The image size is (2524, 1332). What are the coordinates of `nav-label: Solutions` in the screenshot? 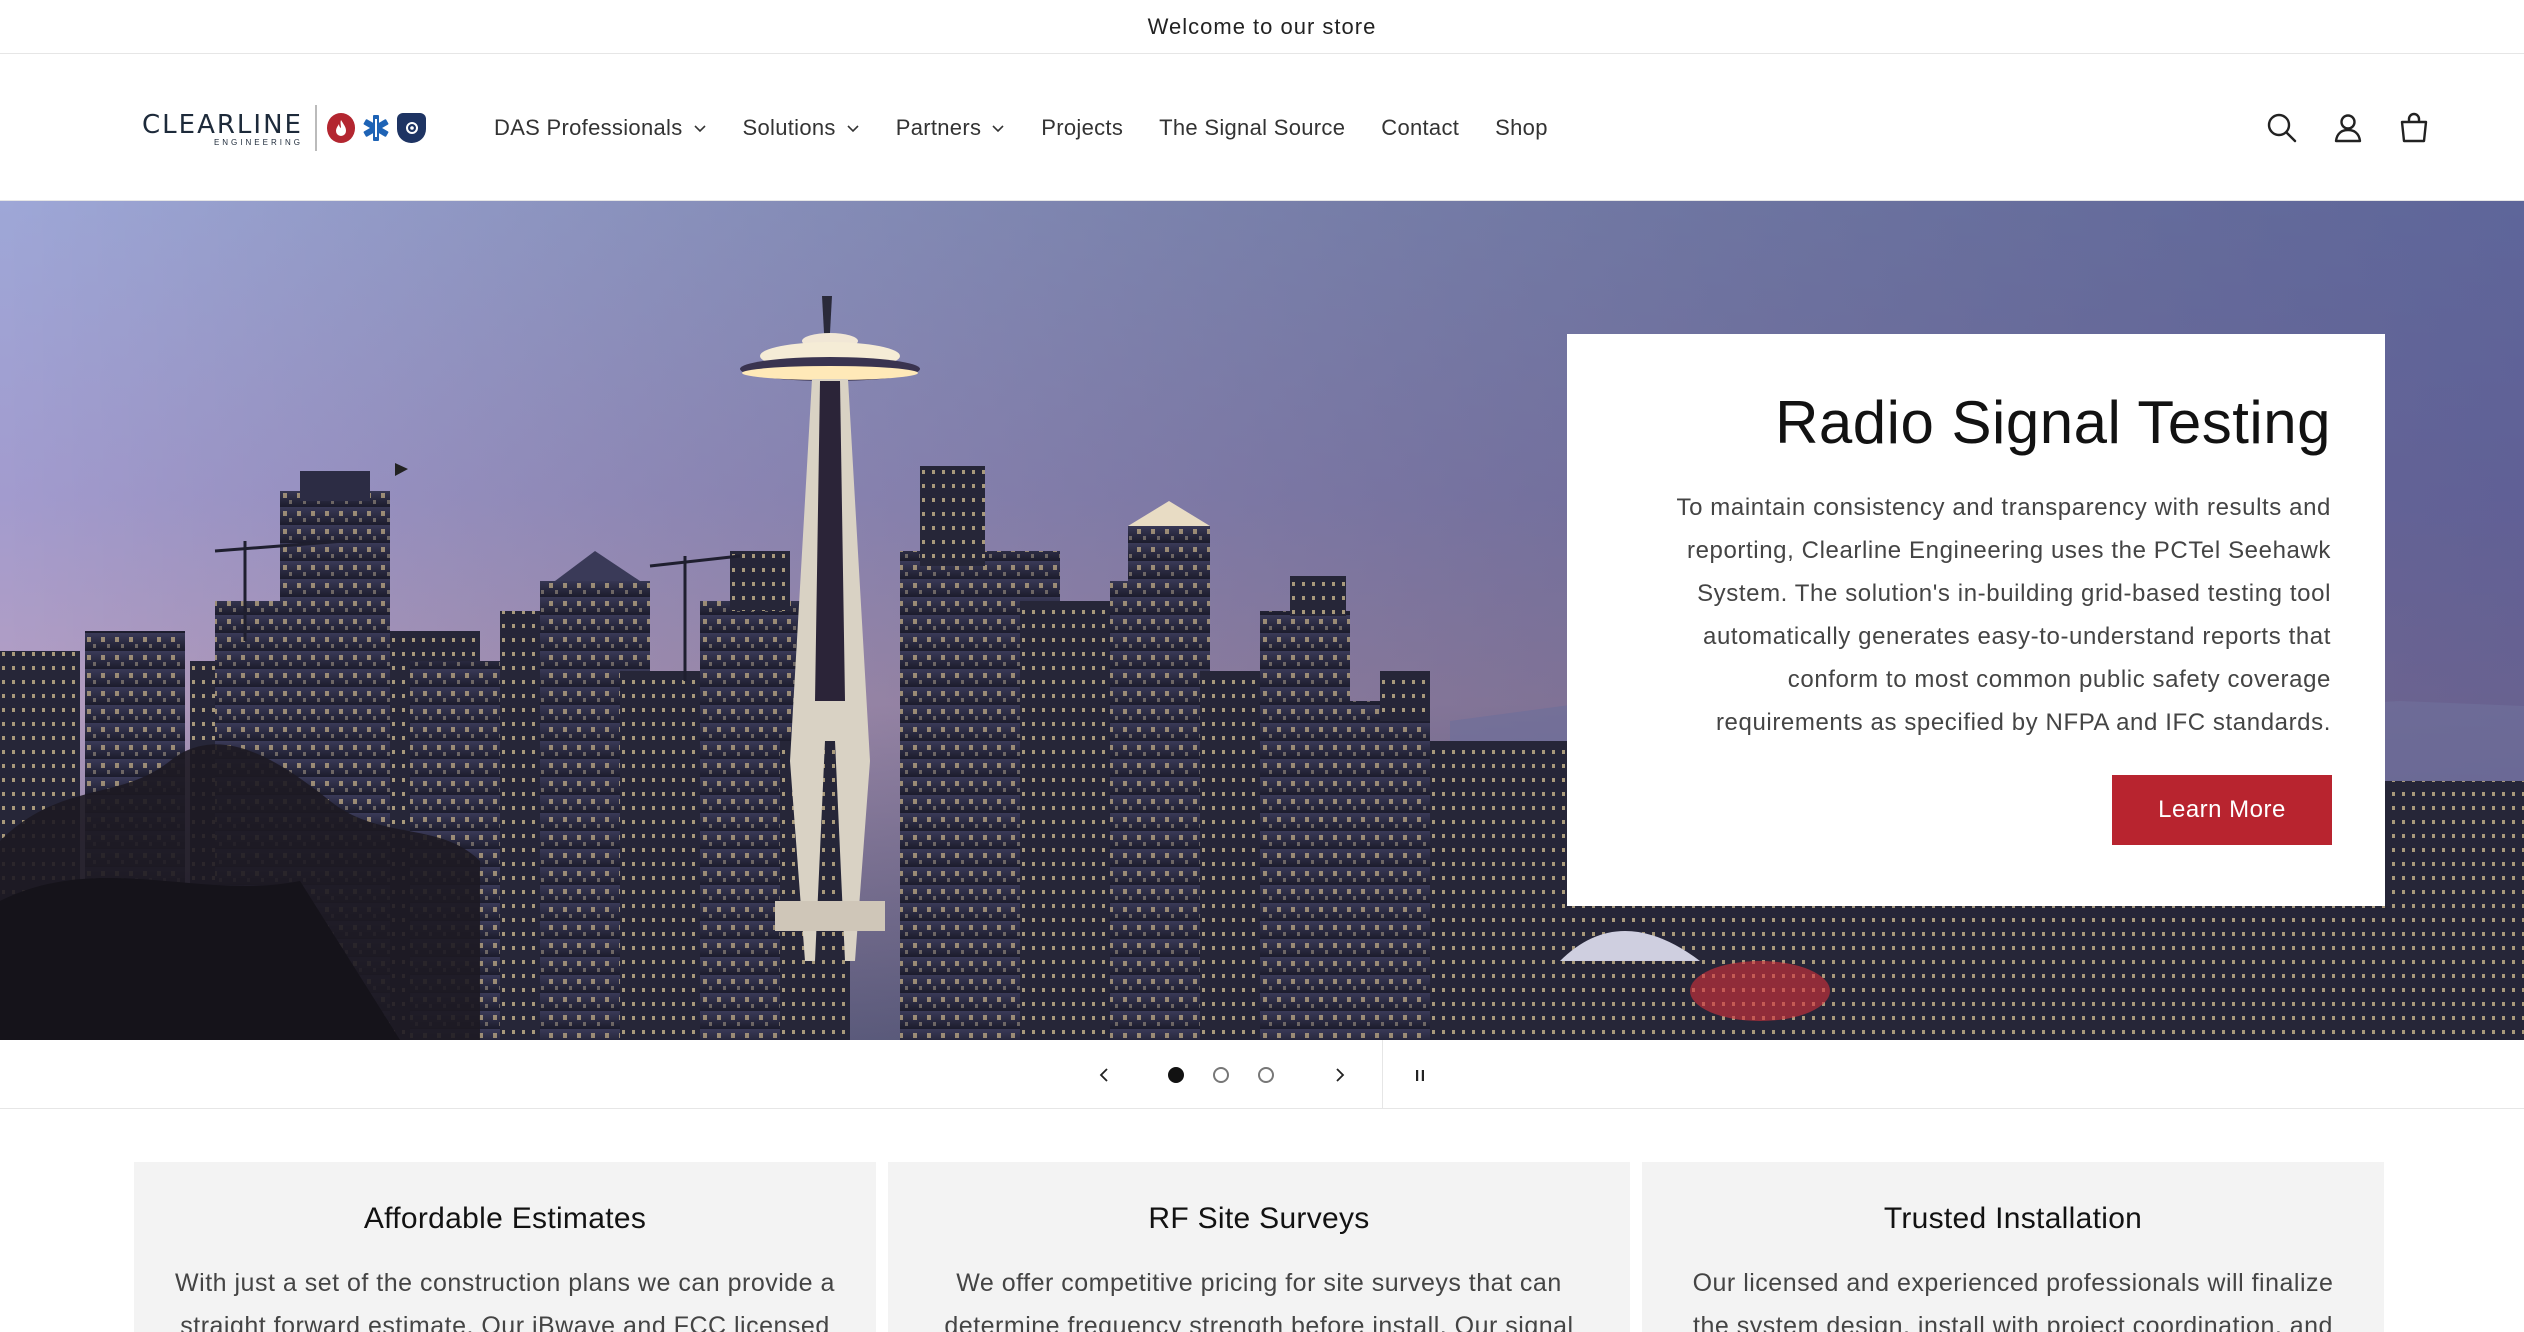 It's located at (789, 127).